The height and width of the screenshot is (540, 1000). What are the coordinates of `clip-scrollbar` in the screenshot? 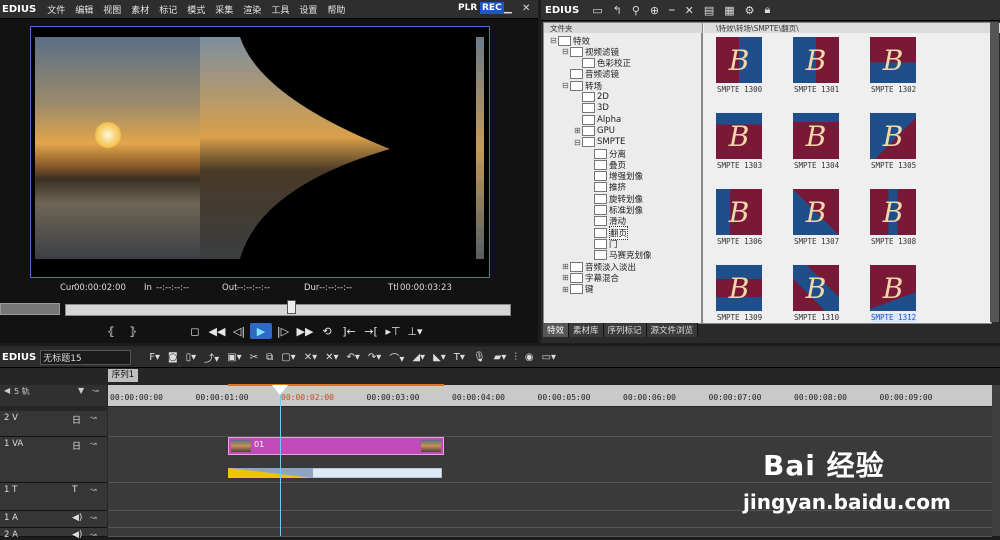 It's located at (994, 172).